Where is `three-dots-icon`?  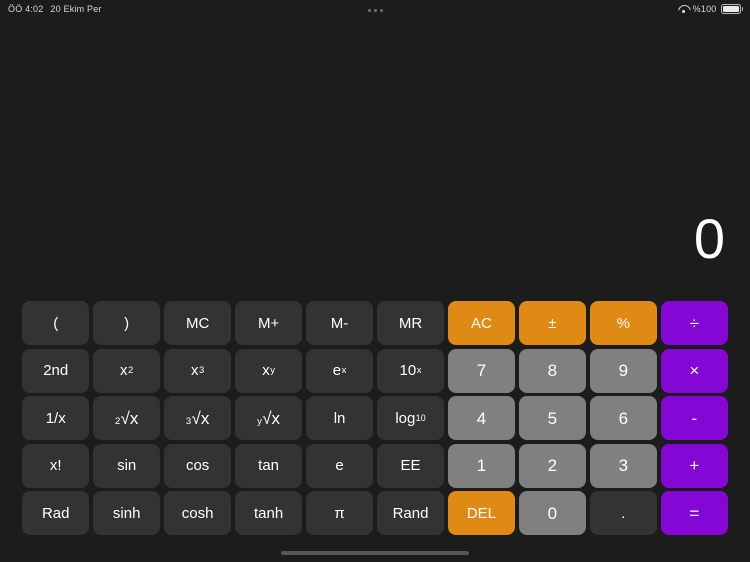
three-dots-icon is located at coordinates (375, 10).